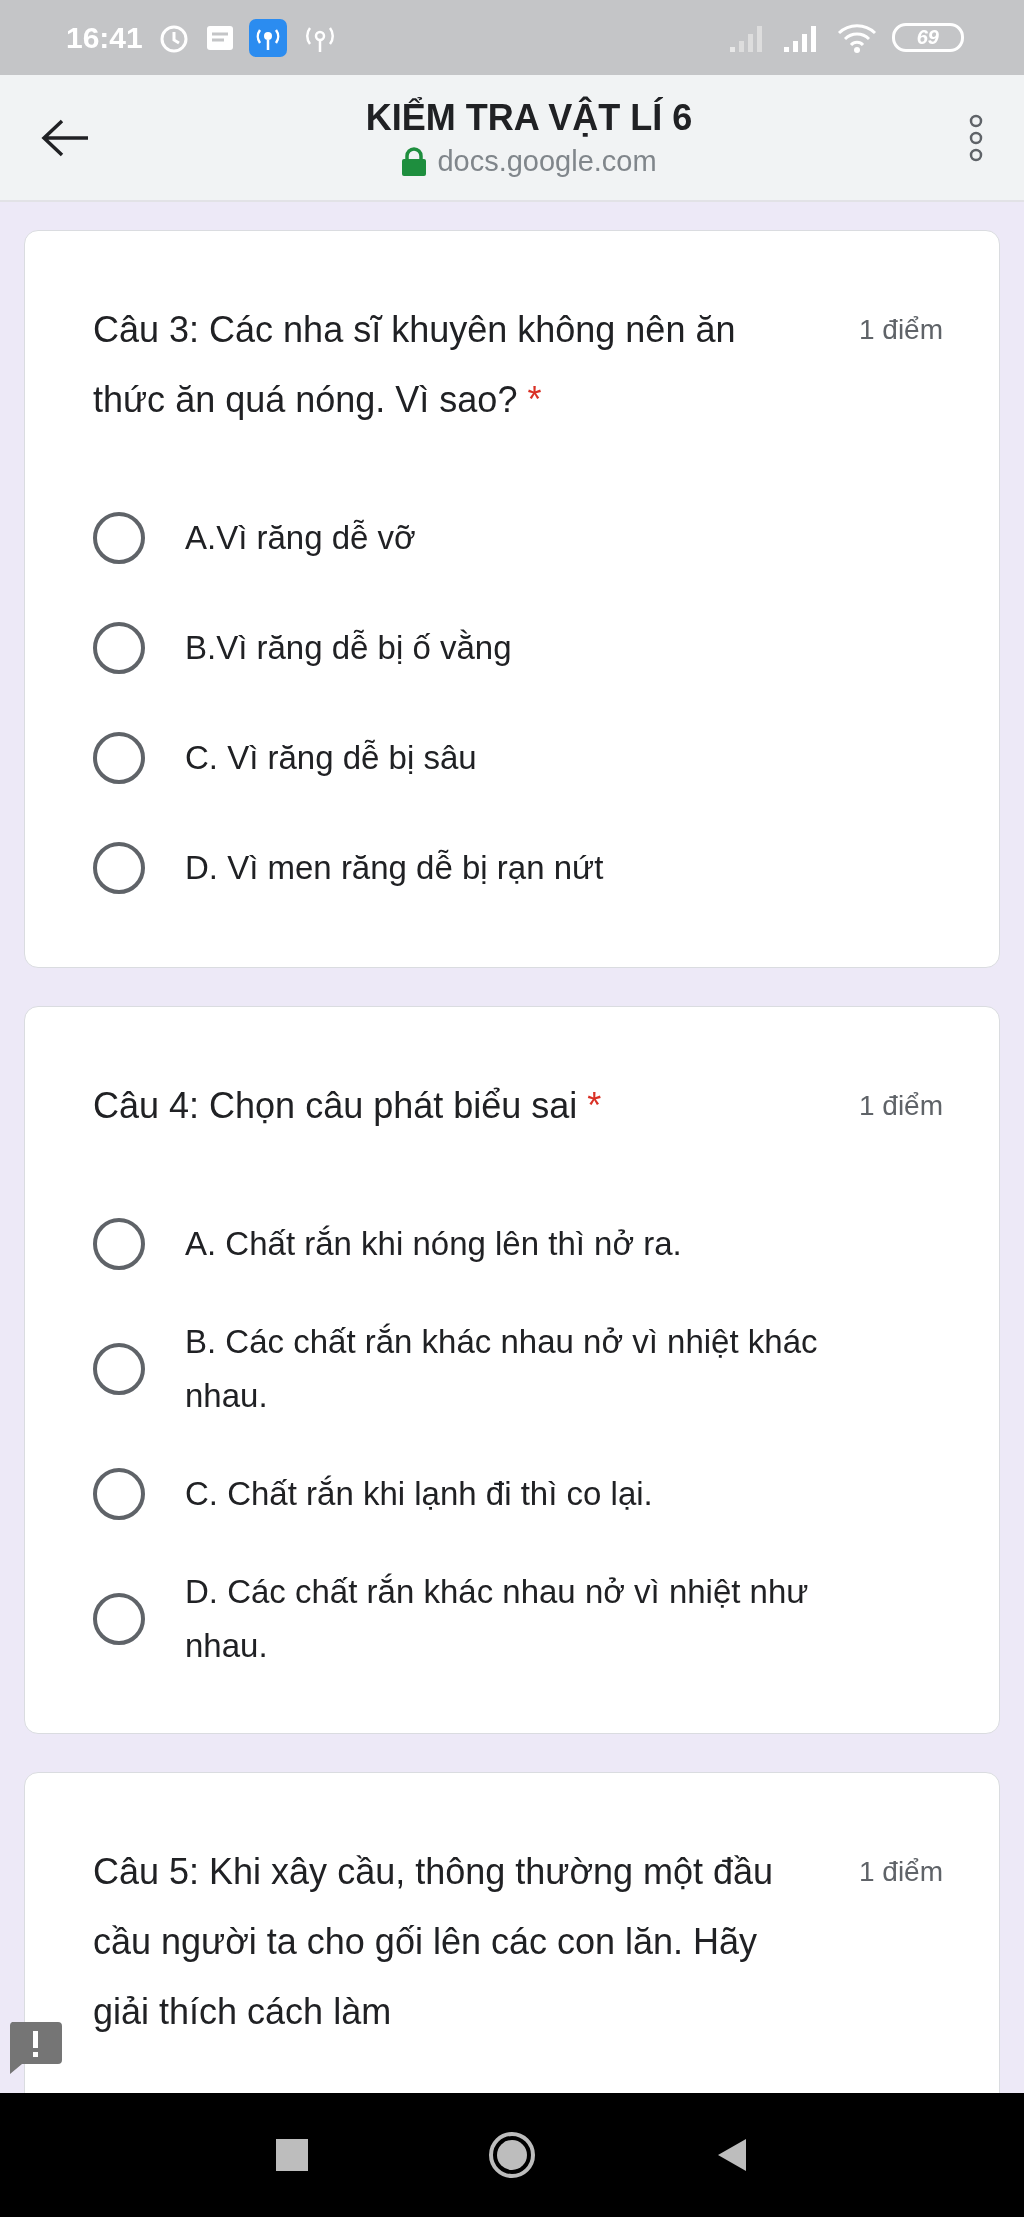 The width and height of the screenshot is (1024, 2217). What do you see at coordinates (434, 1942) in the screenshot?
I see `question-text: Câu 5: Khi xây cầu, thông thường một đầu cầu người ta cho gối lên các con lăn. Hãy giải thích cách làm` at bounding box center [434, 1942].